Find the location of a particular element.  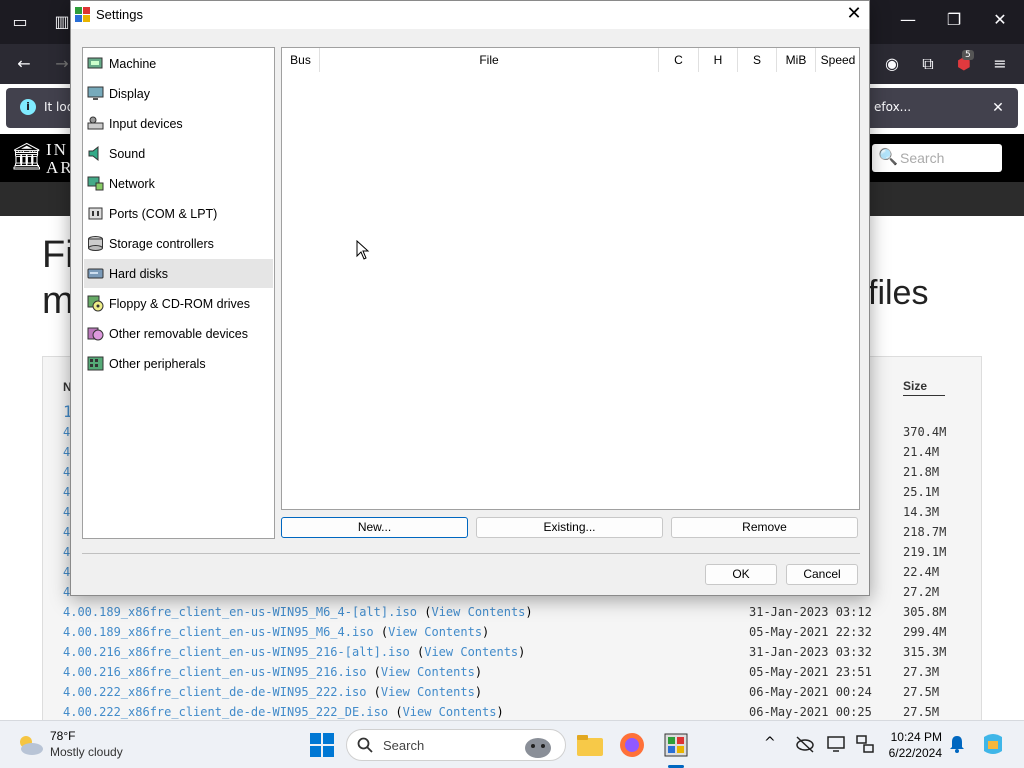

copilot-icon is located at coordinates (993, 744).